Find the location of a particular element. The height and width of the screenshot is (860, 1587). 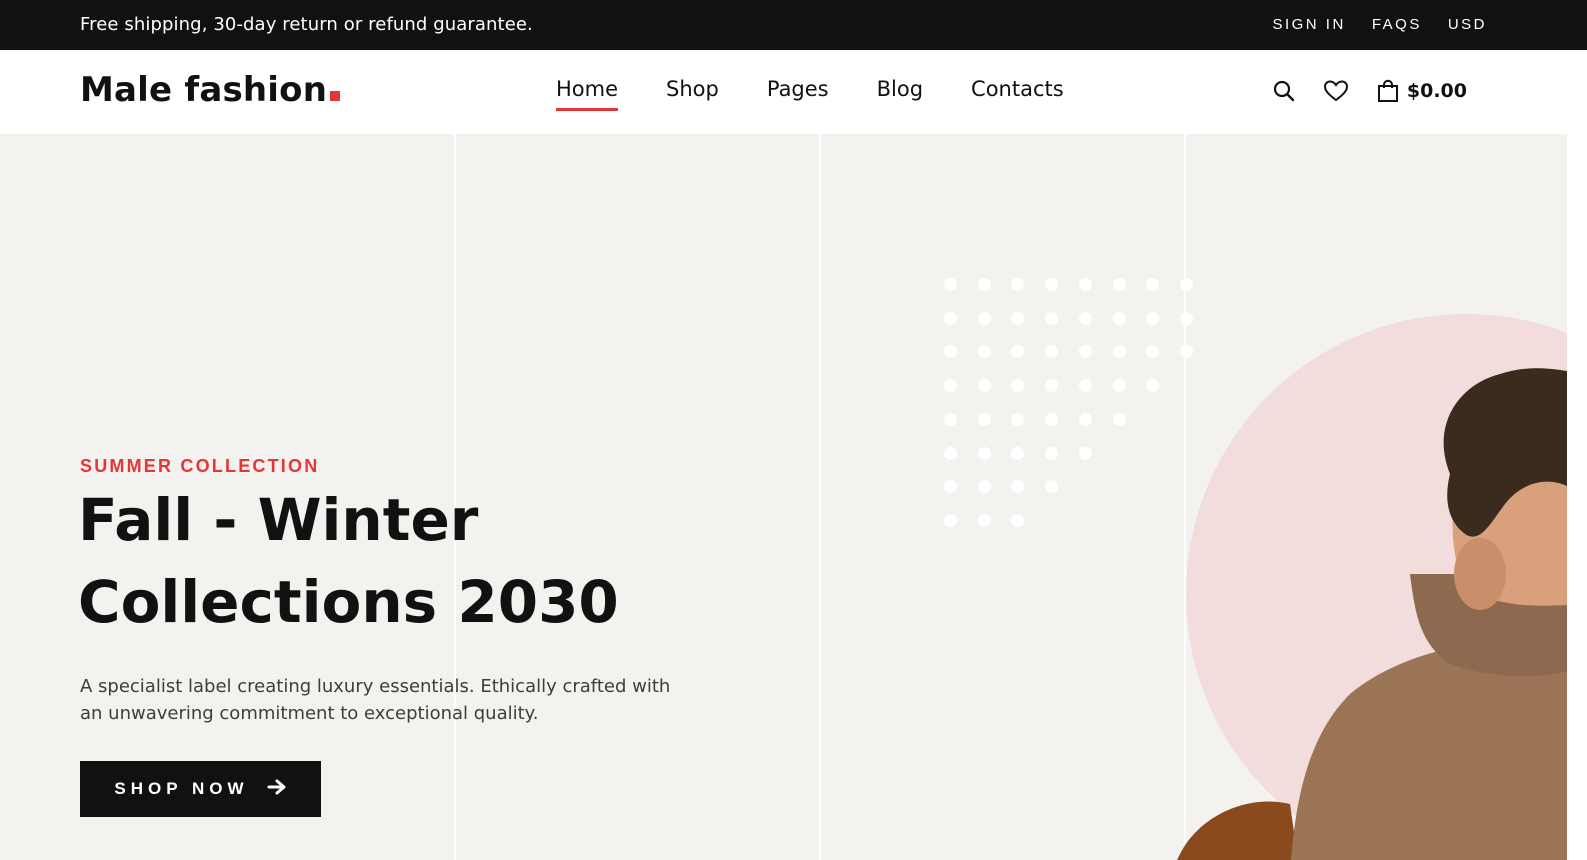

arrow-right-icon is located at coordinates (277, 789).